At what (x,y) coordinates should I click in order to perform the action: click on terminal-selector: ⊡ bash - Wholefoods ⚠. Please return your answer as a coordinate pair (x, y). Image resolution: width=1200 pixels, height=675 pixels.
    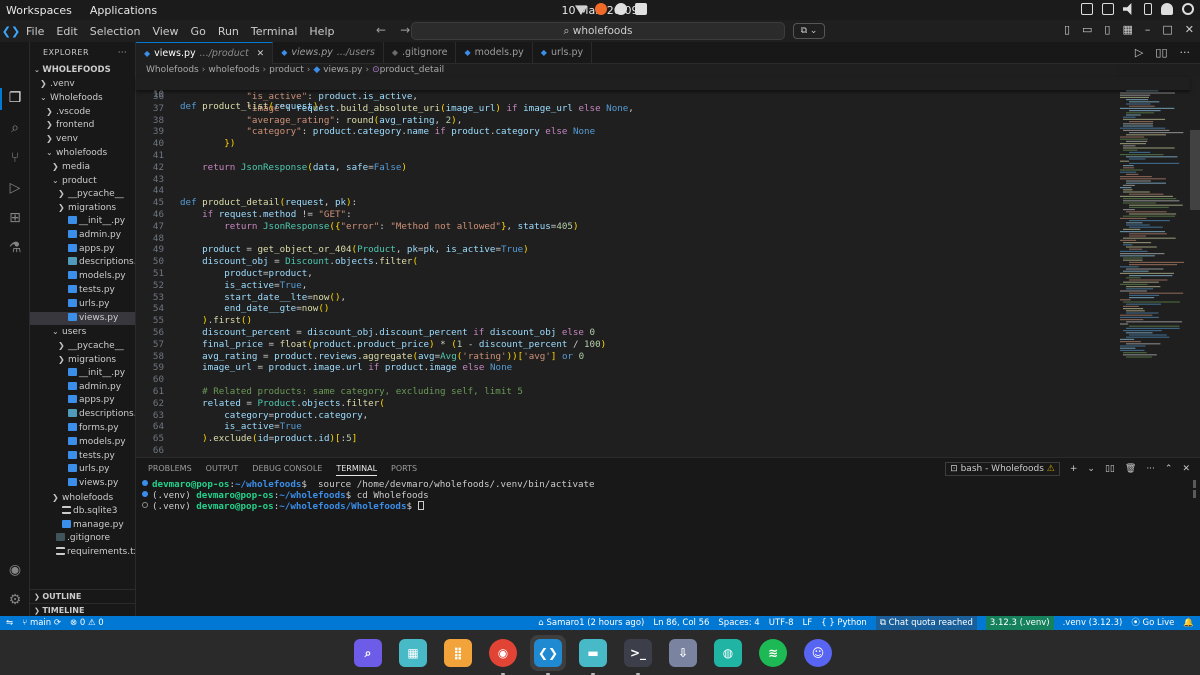
    Looking at the image, I should click on (1002, 469).